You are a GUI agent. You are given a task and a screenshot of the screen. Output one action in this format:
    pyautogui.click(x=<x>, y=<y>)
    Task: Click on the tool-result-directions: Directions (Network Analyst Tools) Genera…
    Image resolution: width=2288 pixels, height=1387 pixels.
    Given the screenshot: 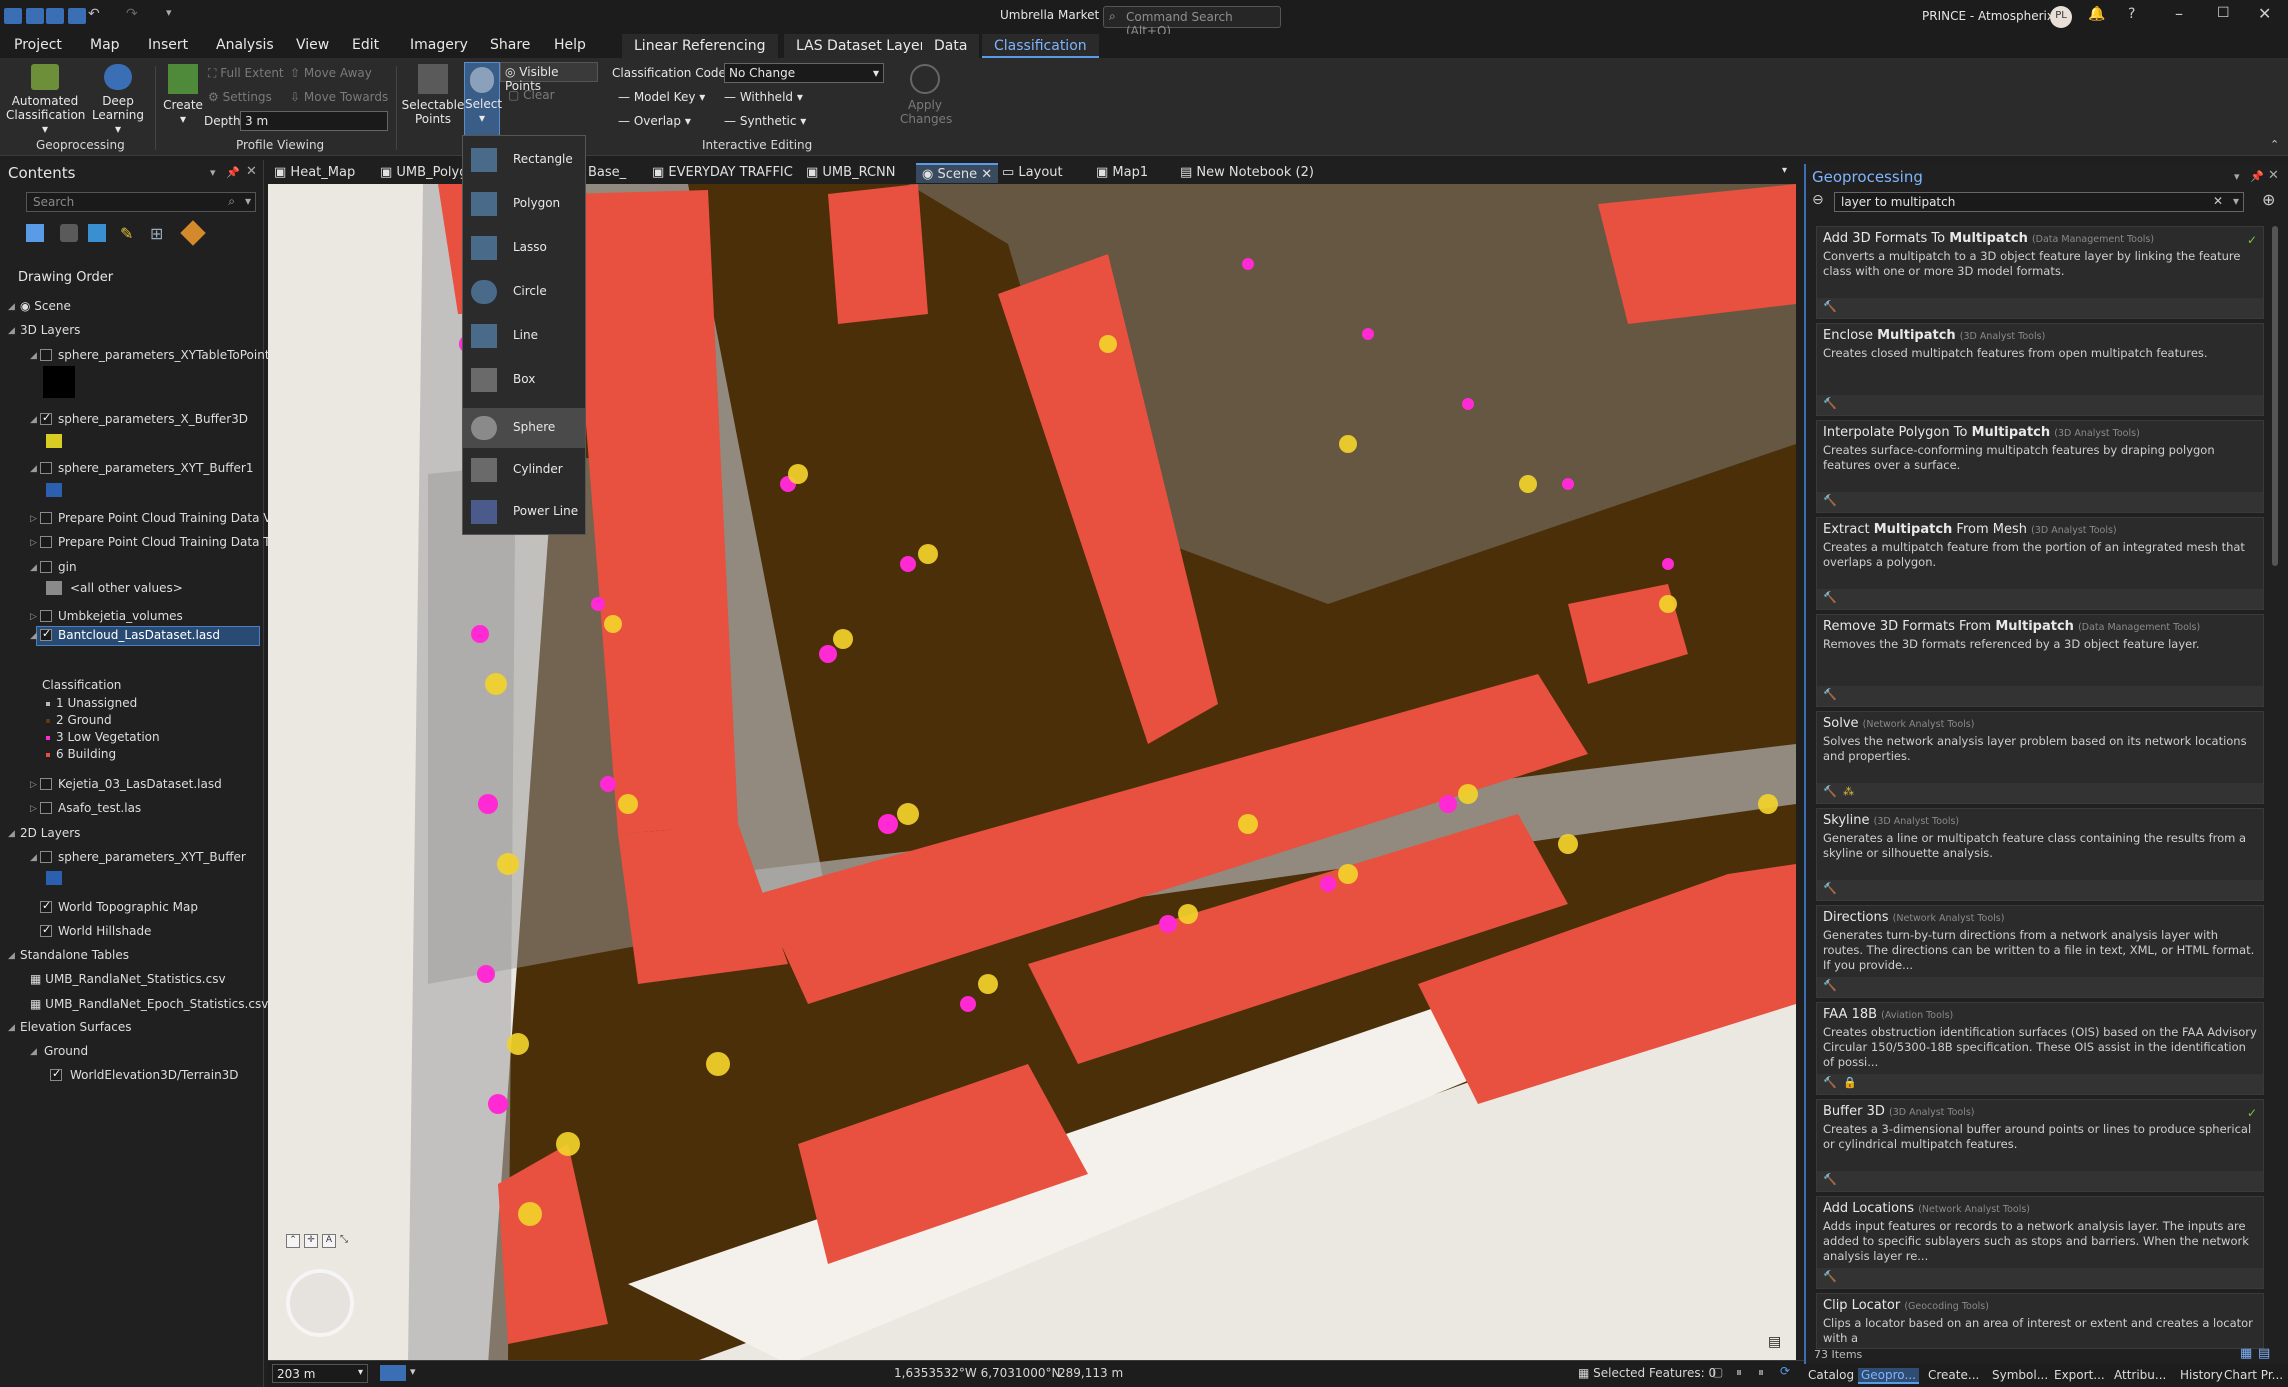 What is the action you would take?
    pyautogui.click(x=2040, y=951)
    